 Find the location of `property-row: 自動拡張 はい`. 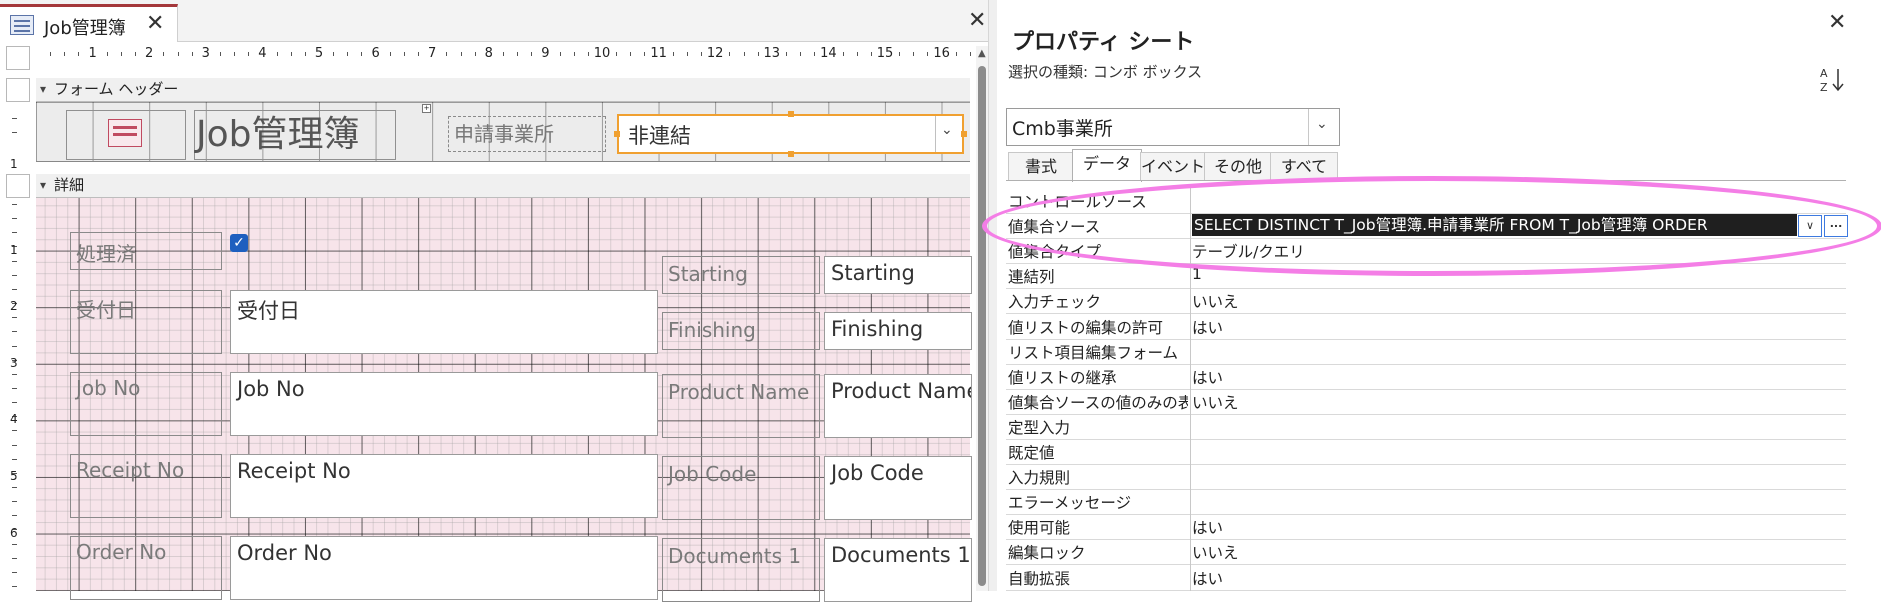

property-row: 自動拡張 はい is located at coordinates (1426, 578).